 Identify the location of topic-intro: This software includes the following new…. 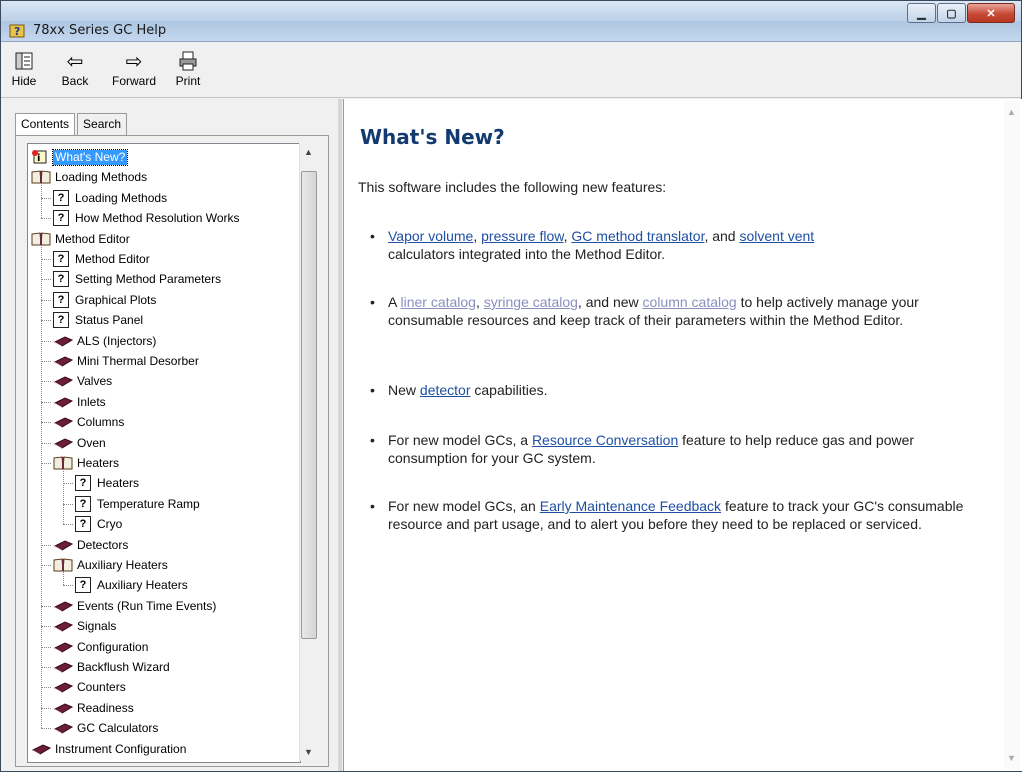
(512, 187).